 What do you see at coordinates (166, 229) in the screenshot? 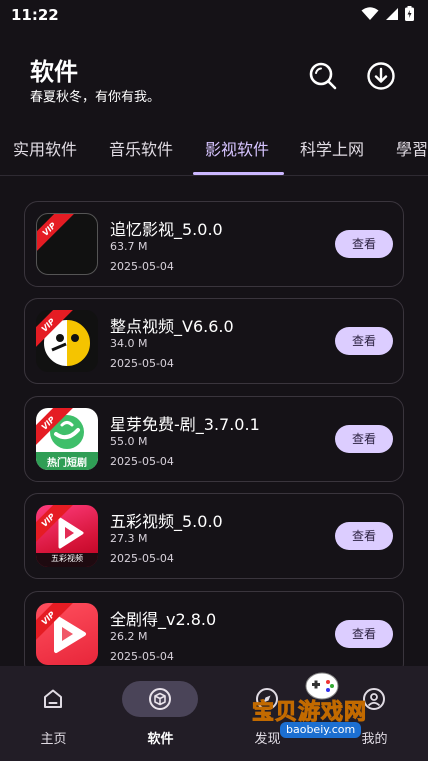
I see `app-name: 追忆影视_5.0.0` at bounding box center [166, 229].